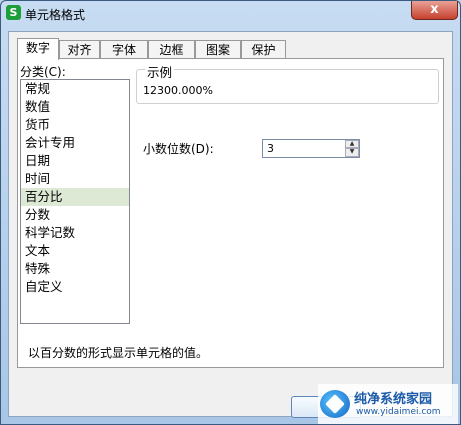  What do you see at coordinates (178, 90) in the screenshot?
I see `sample-value: 12300.000%` at bounding box center [178, 90].